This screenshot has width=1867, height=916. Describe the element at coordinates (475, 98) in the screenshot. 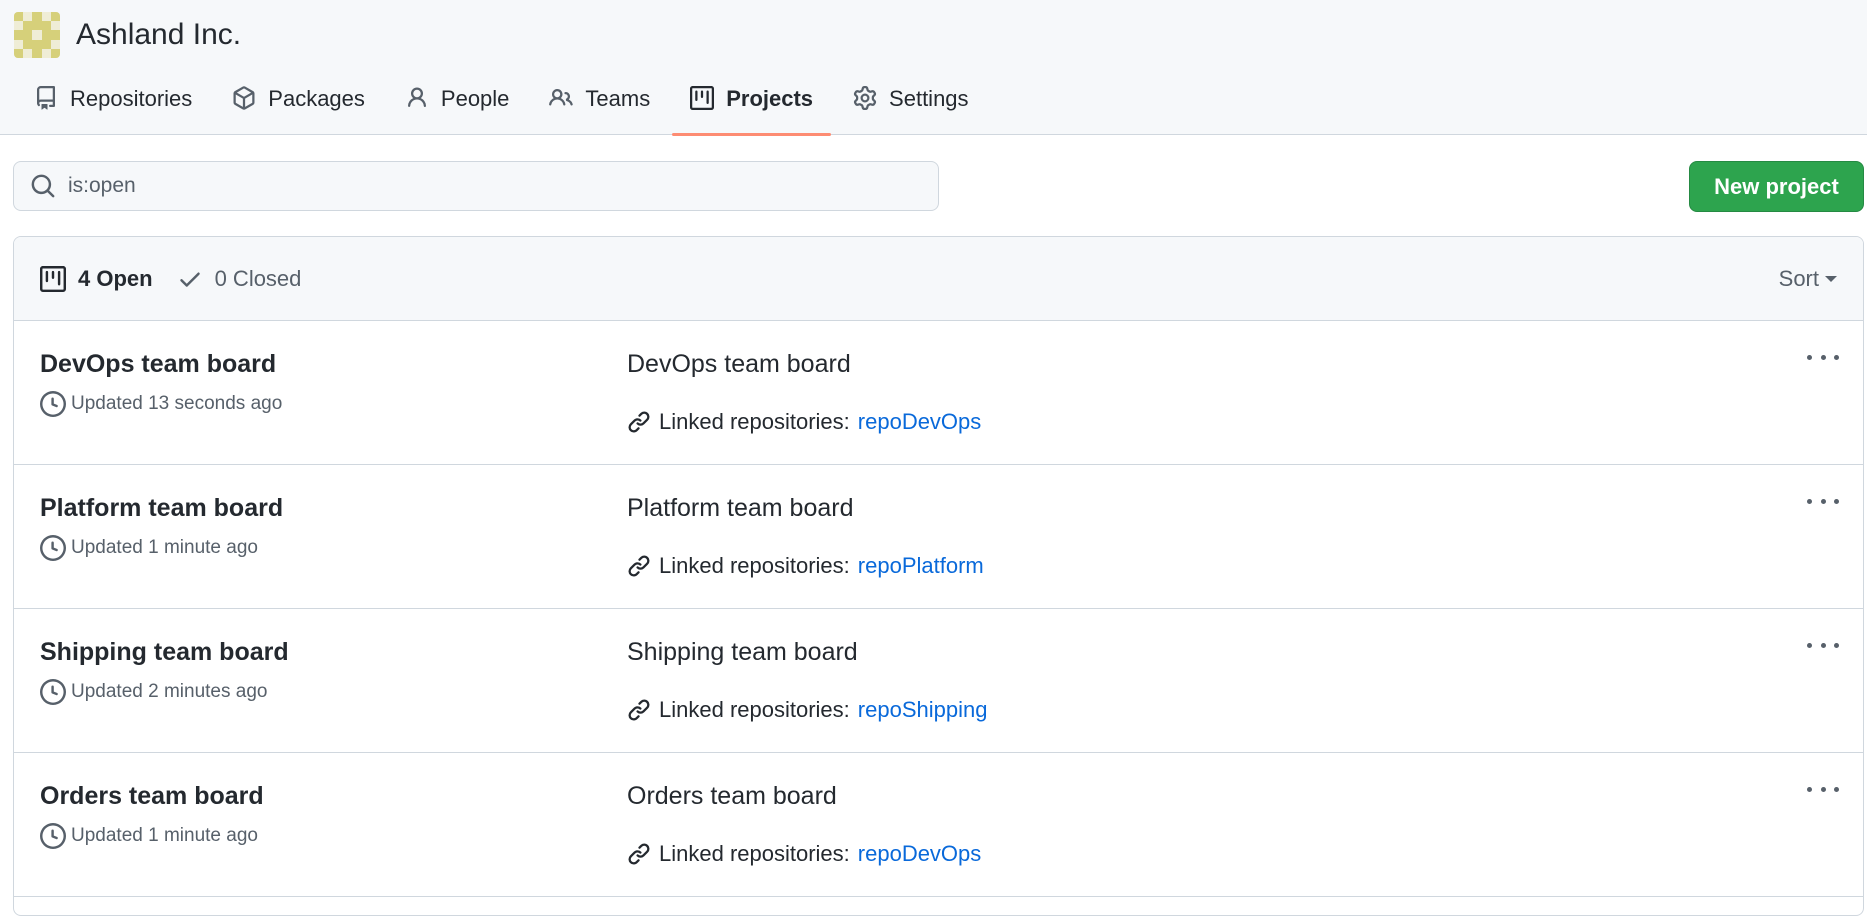

I see `tab-label: People` at that location.